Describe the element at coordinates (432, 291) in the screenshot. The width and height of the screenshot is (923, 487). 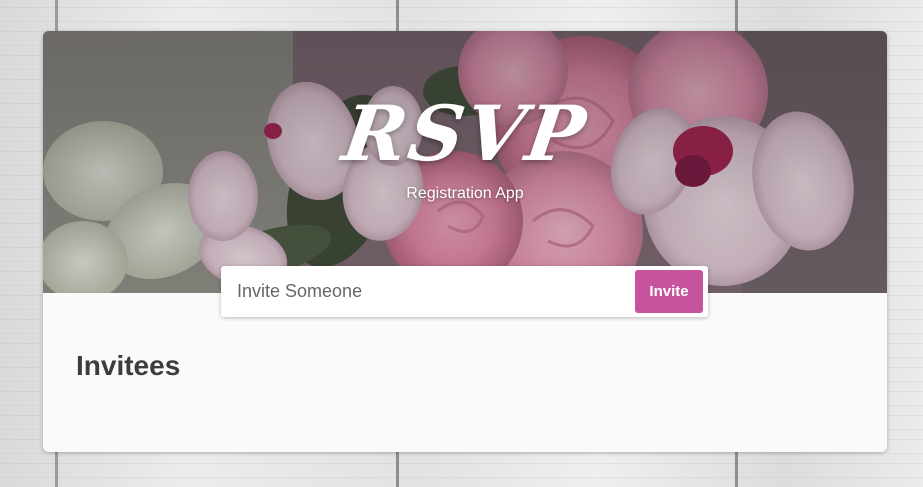
I see `invite-input` at that location.